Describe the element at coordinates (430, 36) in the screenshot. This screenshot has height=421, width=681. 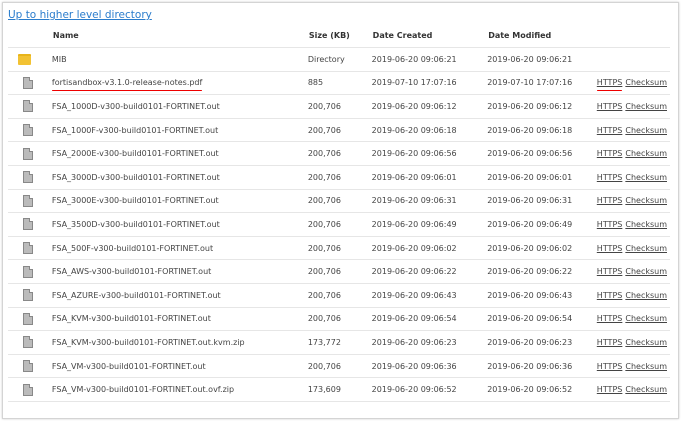
I see `created-header: Date Created` at that location.